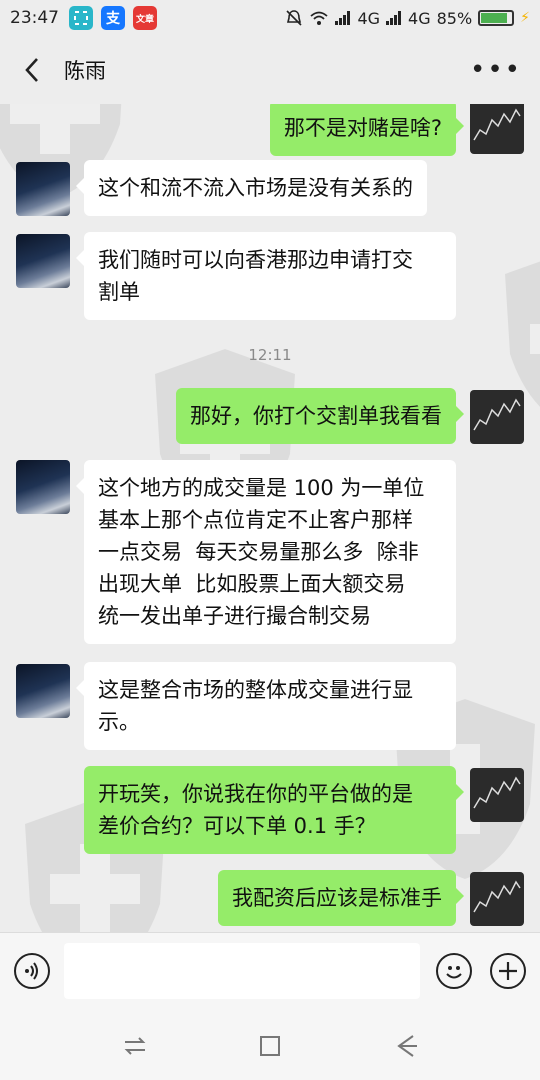 The image size is (540, 1080). What do you see at coordinates (367, 130) in the screenshot?
I see `message-bubble-outgoing: 那不是对赌是啥?` at bounding box center [367, 130].